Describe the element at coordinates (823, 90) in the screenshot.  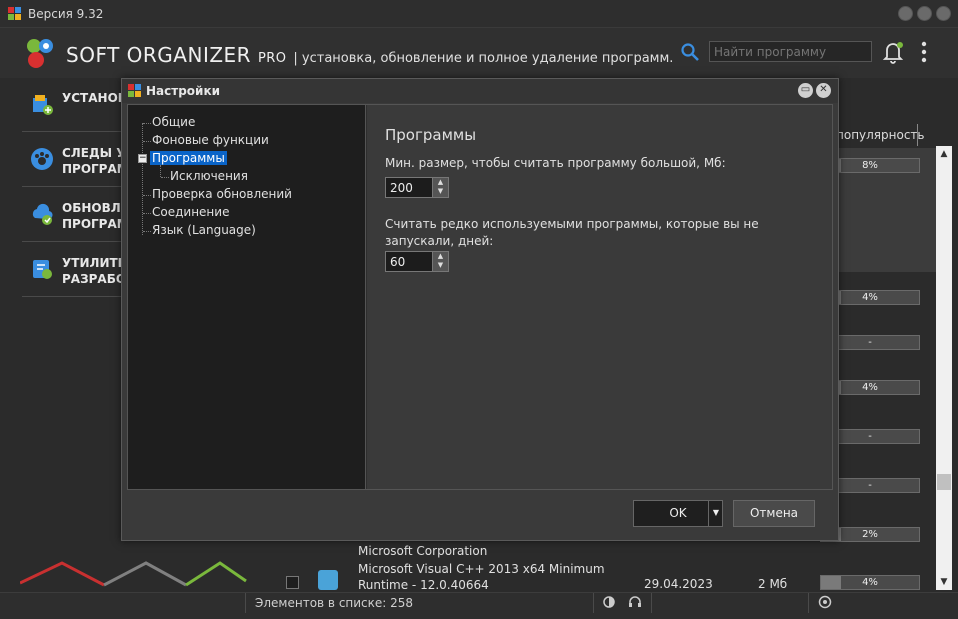
I see `dialog-close-icon: ✕` at that location.